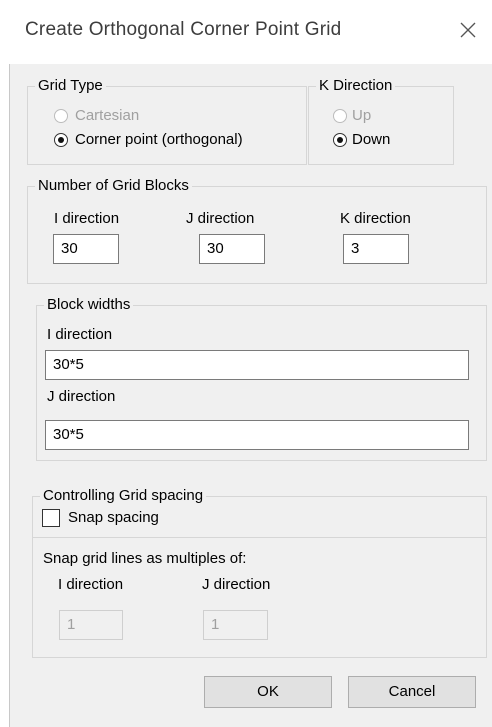 This screenshot has height=727, width=492. What do you see at coordinates (80, 334) in the screenshot?
I see `widths-i-label: I direction` at bounding box center [80, 334].